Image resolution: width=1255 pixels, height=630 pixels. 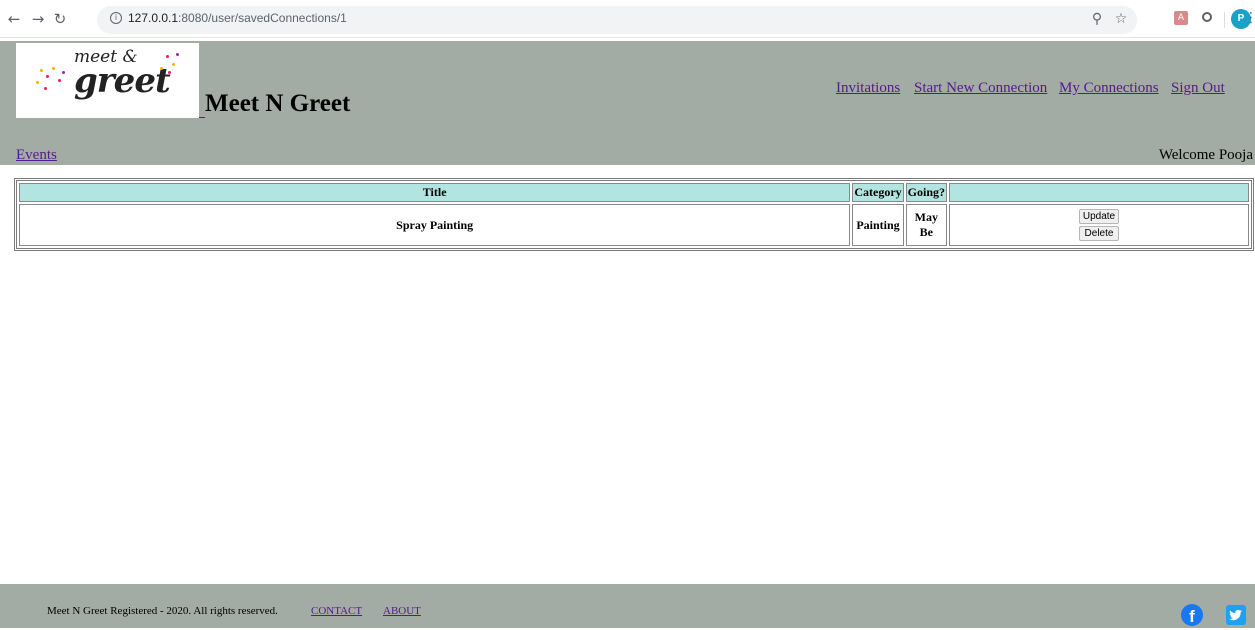 What do you see at coordinates (36, 155) in the screenshot?
I see `events-link: Events` at bounding box center [36, 155].